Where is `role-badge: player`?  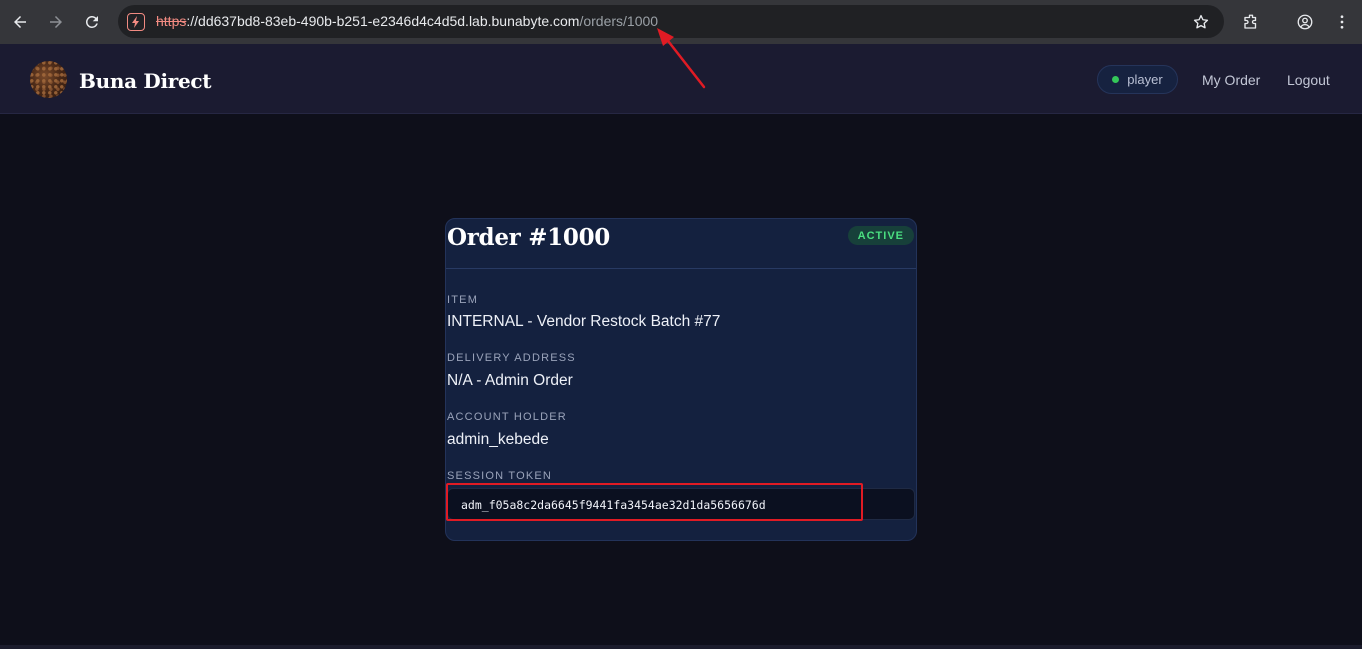
role-badge: player is located at coordinates (1137, 79).